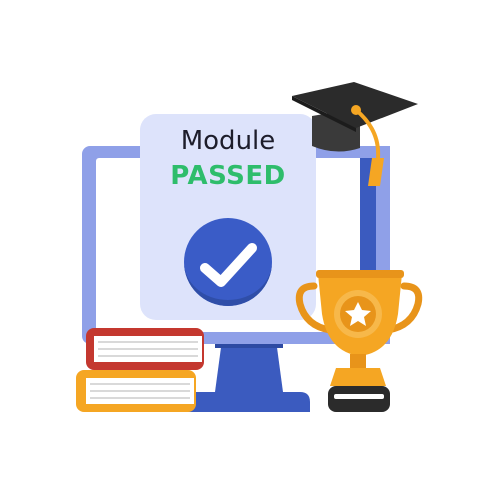  Describe the element at coordinates (228, 176) in the screenshot. I see `status-label: PASSED` at that location.